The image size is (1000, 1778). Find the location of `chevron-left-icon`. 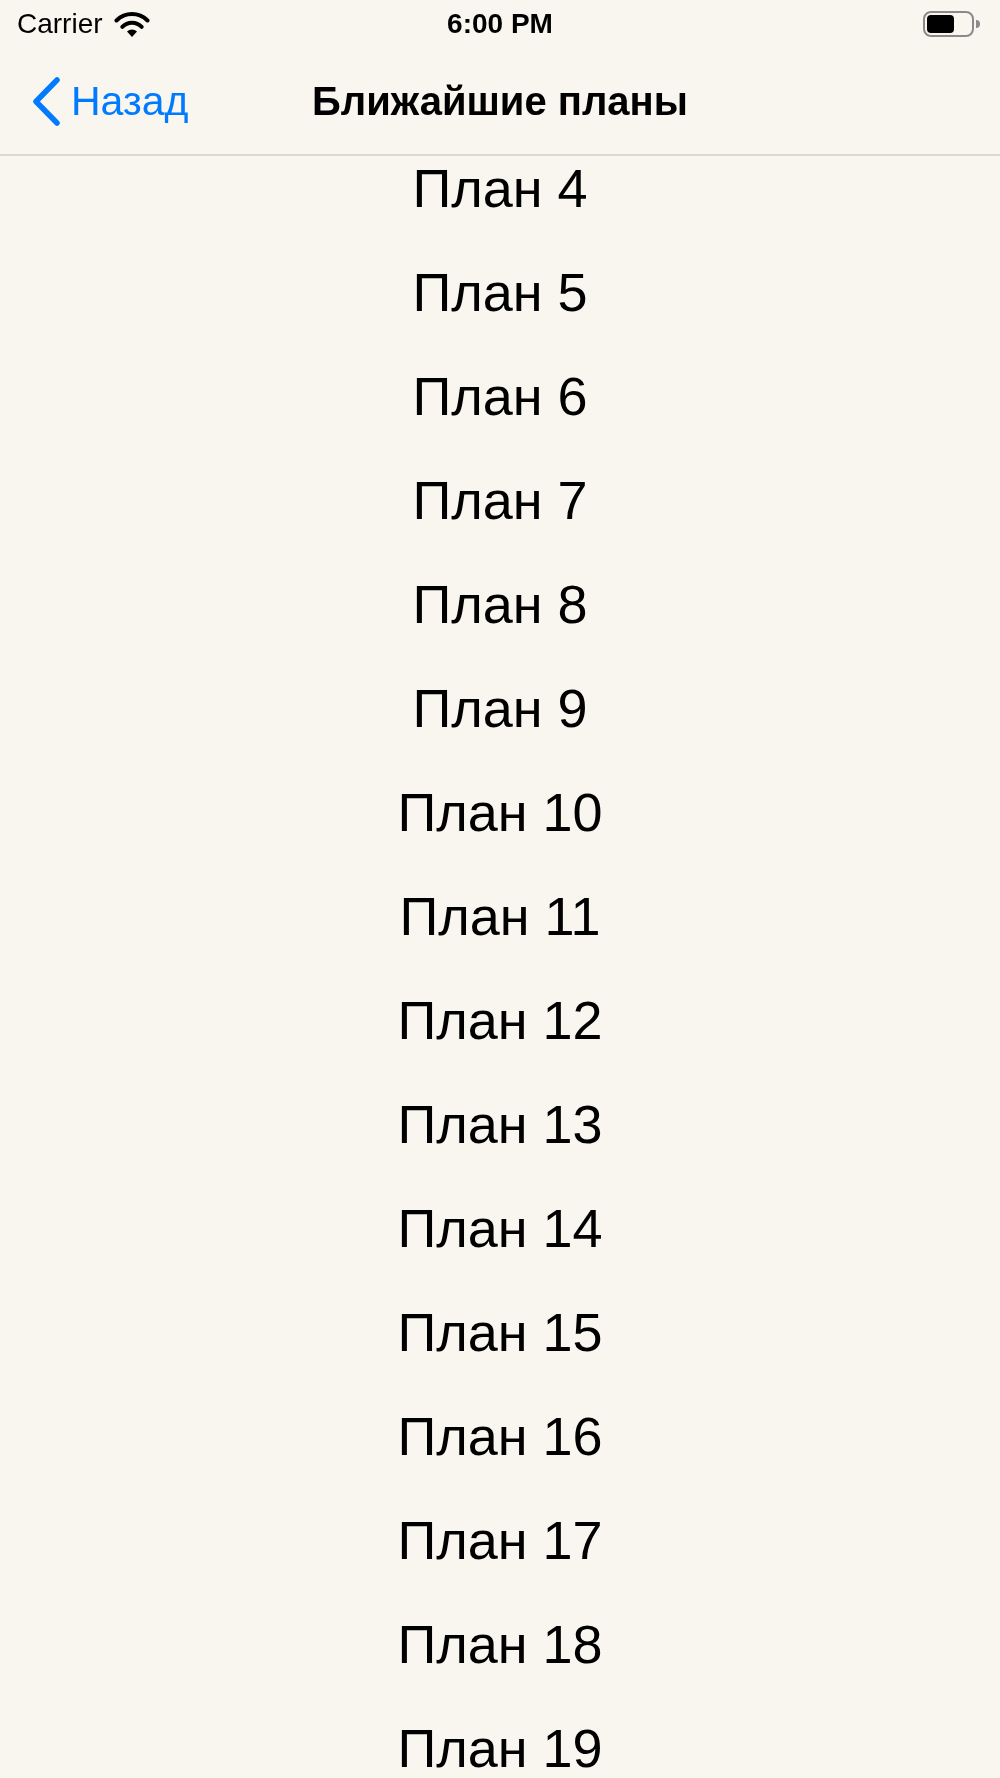

chevron-left-icon is located at coordinates (46, 101).